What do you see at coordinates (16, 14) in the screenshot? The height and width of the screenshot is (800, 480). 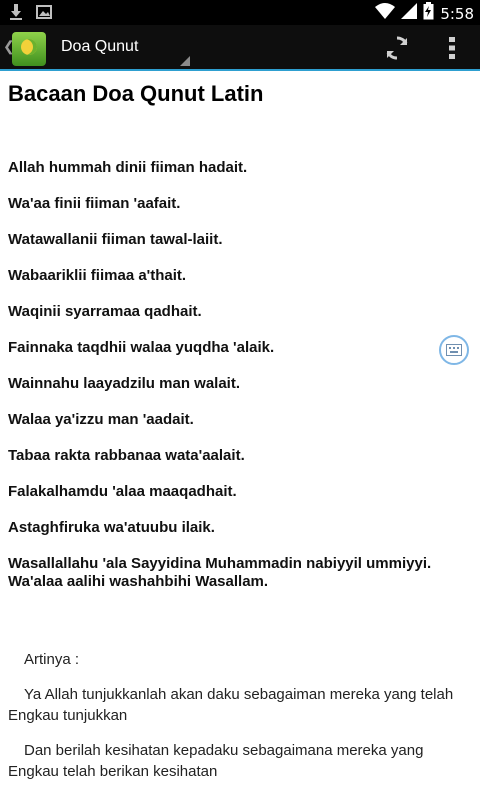 I see `download-icon` at bounding box center [16, 14].